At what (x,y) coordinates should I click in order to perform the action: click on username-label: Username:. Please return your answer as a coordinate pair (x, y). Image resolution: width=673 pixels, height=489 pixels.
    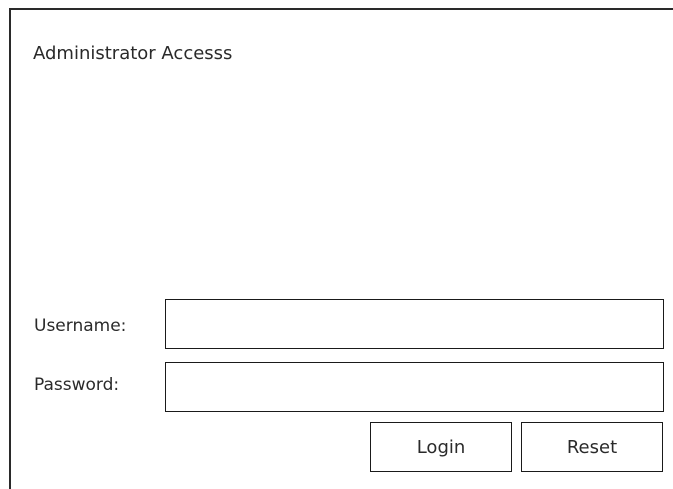
    Looking at the image, I should click on (80, 326).